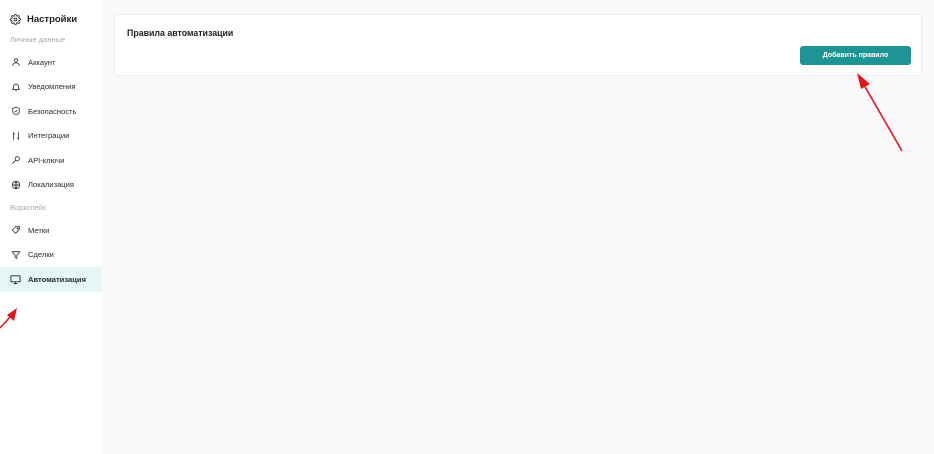 This screenshot has height=454, width=934. I want to click on monitor-icon, so click(15, 279).